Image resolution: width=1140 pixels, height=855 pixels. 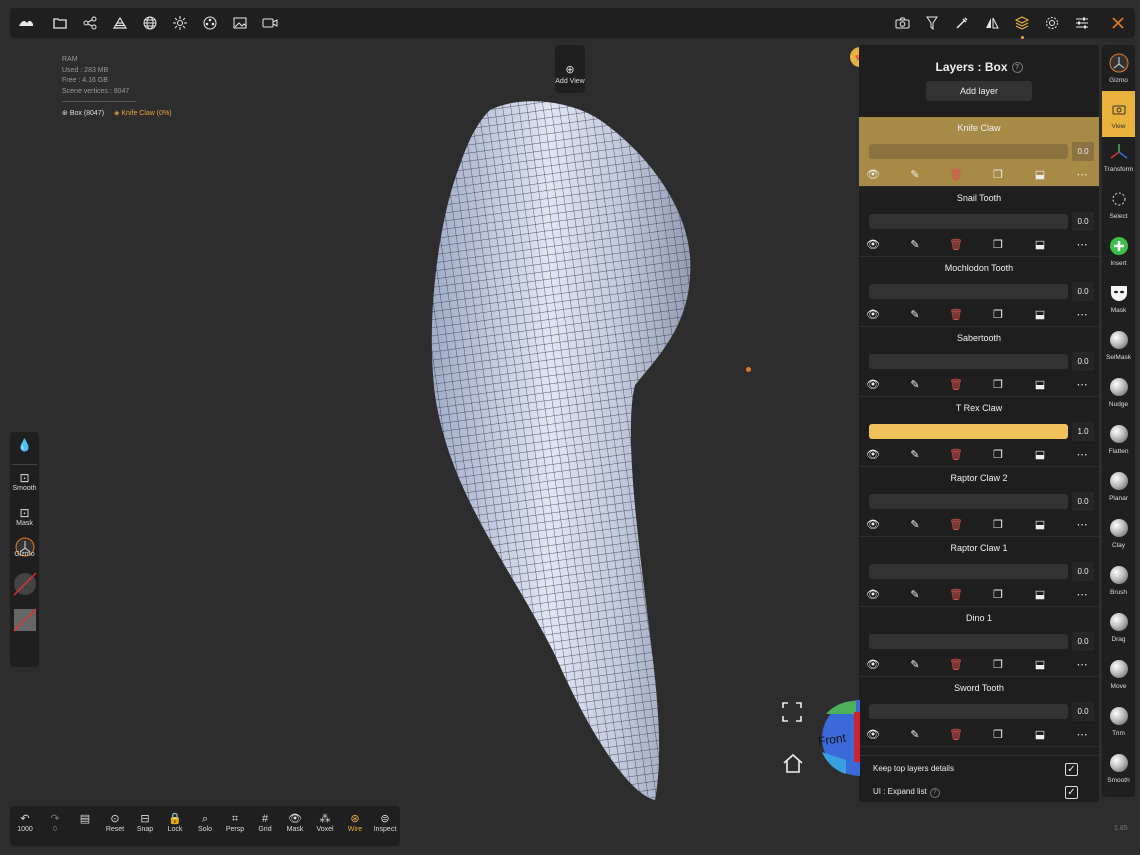 What do you see at coordinates (1118, 393) in the screenshot?
I see `tool-nudge: Nudge` at bounding box center [1118, 393].